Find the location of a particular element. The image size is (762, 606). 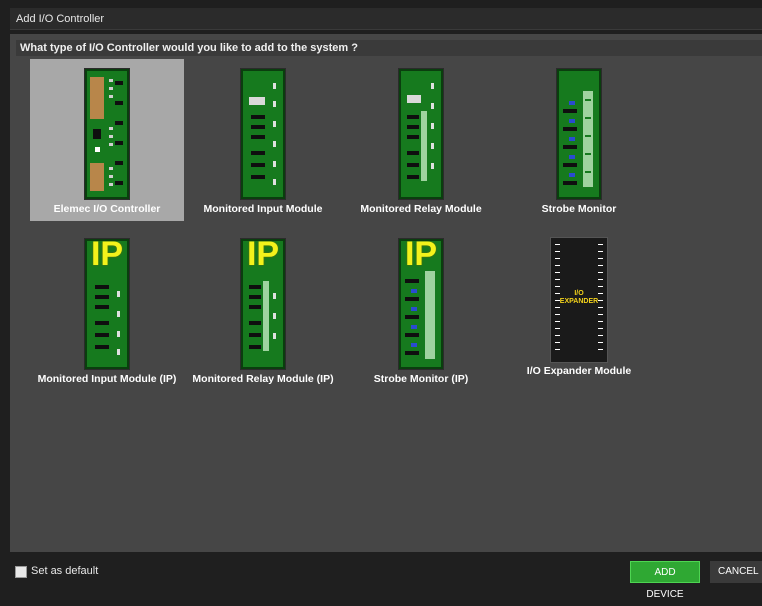

module-tile-strobe-monitor-ip: IP Strobe Monitor (IP) is located at coordinates (421, 310).